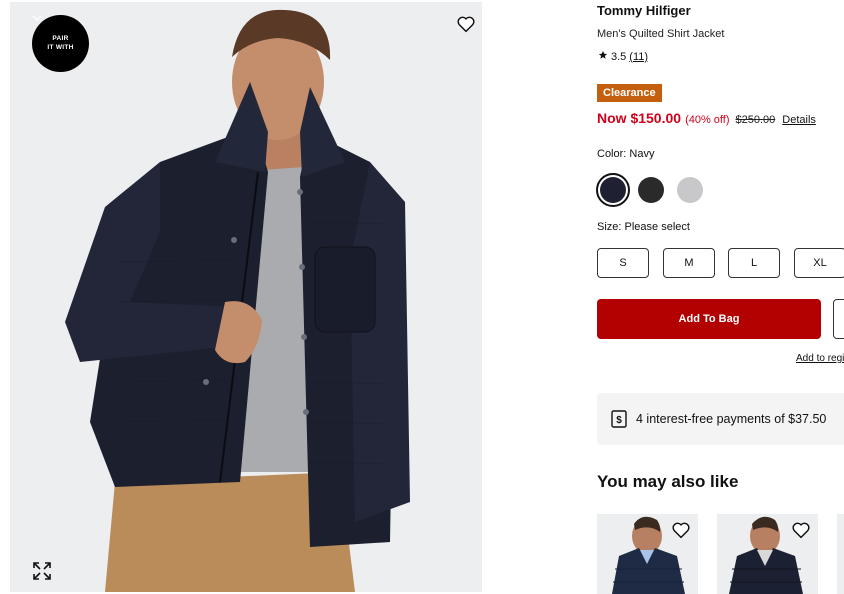 The image size is (844, 594). Describe the element at coordinates (644, 10) in the screenshot. I see `product-brand: Tommy Hilfiger` at that location.